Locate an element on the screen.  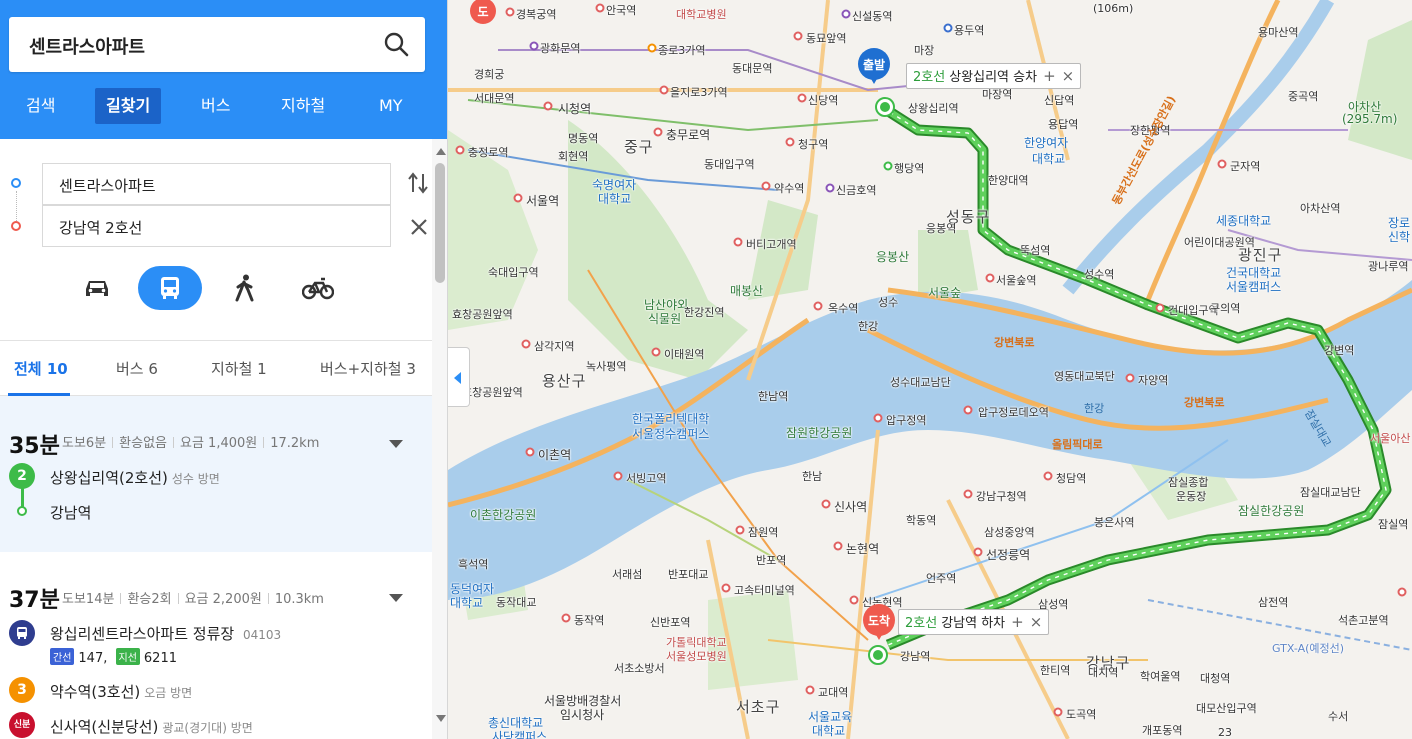
map-label: 압구정역 is located at coordinates (906, 420).